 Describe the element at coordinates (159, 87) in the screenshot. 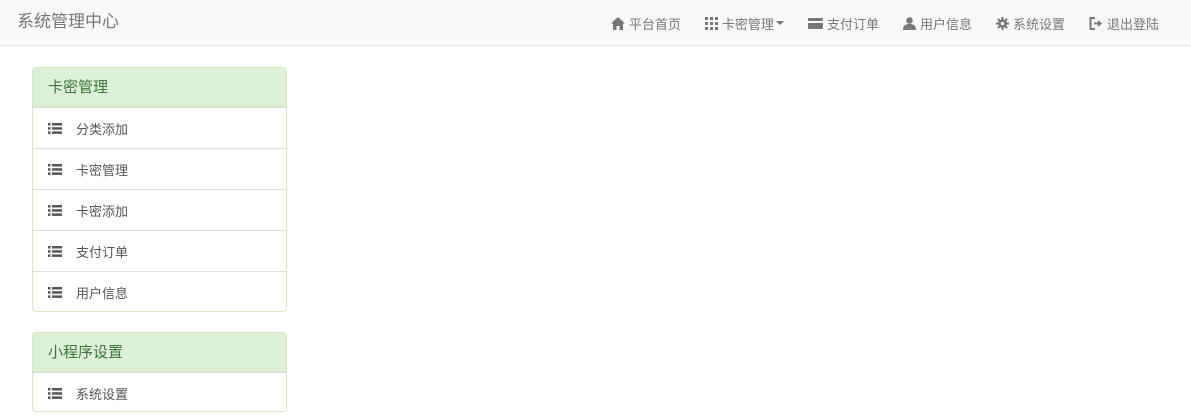

I see `panel-title: 卡密管理` at that location.